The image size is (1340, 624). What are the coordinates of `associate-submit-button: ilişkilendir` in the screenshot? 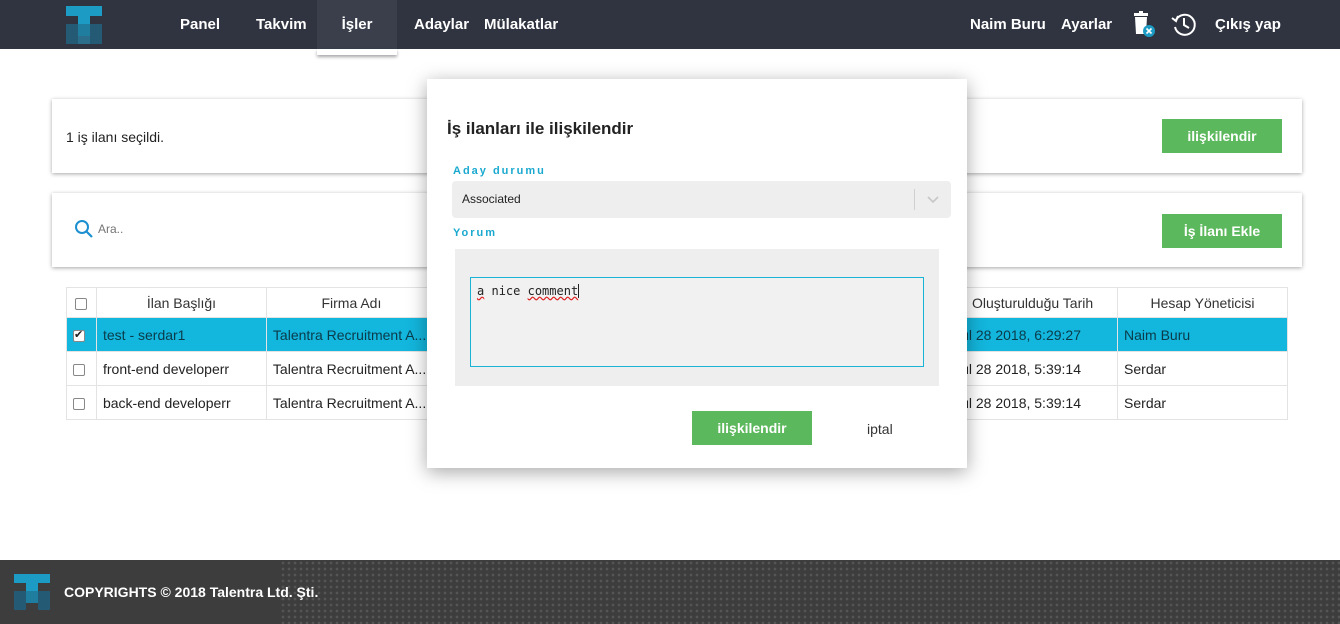 It's located at (752, 428).